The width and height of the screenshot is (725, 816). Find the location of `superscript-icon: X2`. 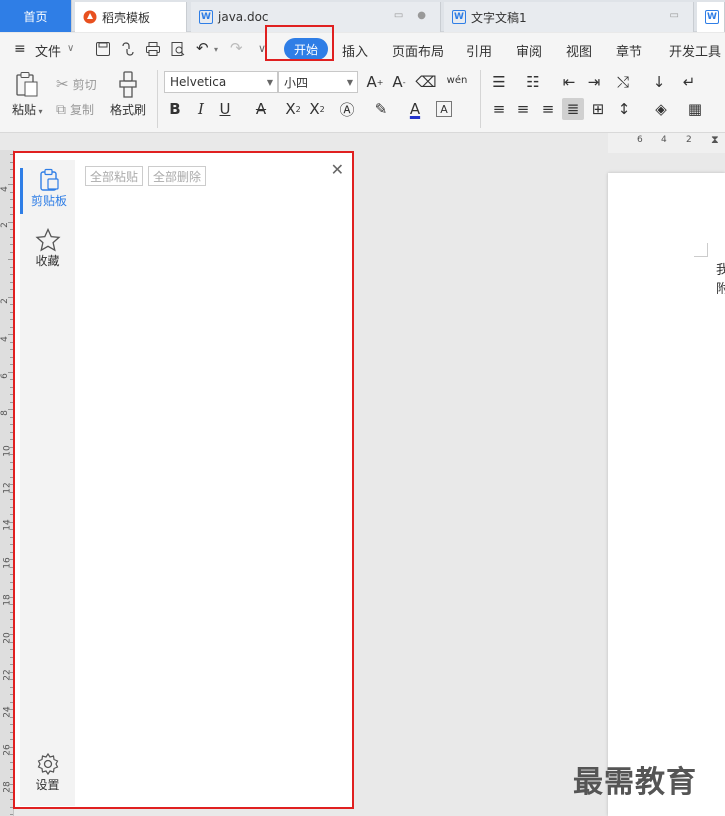

superscript-icon: X2 is located at coordinates (293, 109).